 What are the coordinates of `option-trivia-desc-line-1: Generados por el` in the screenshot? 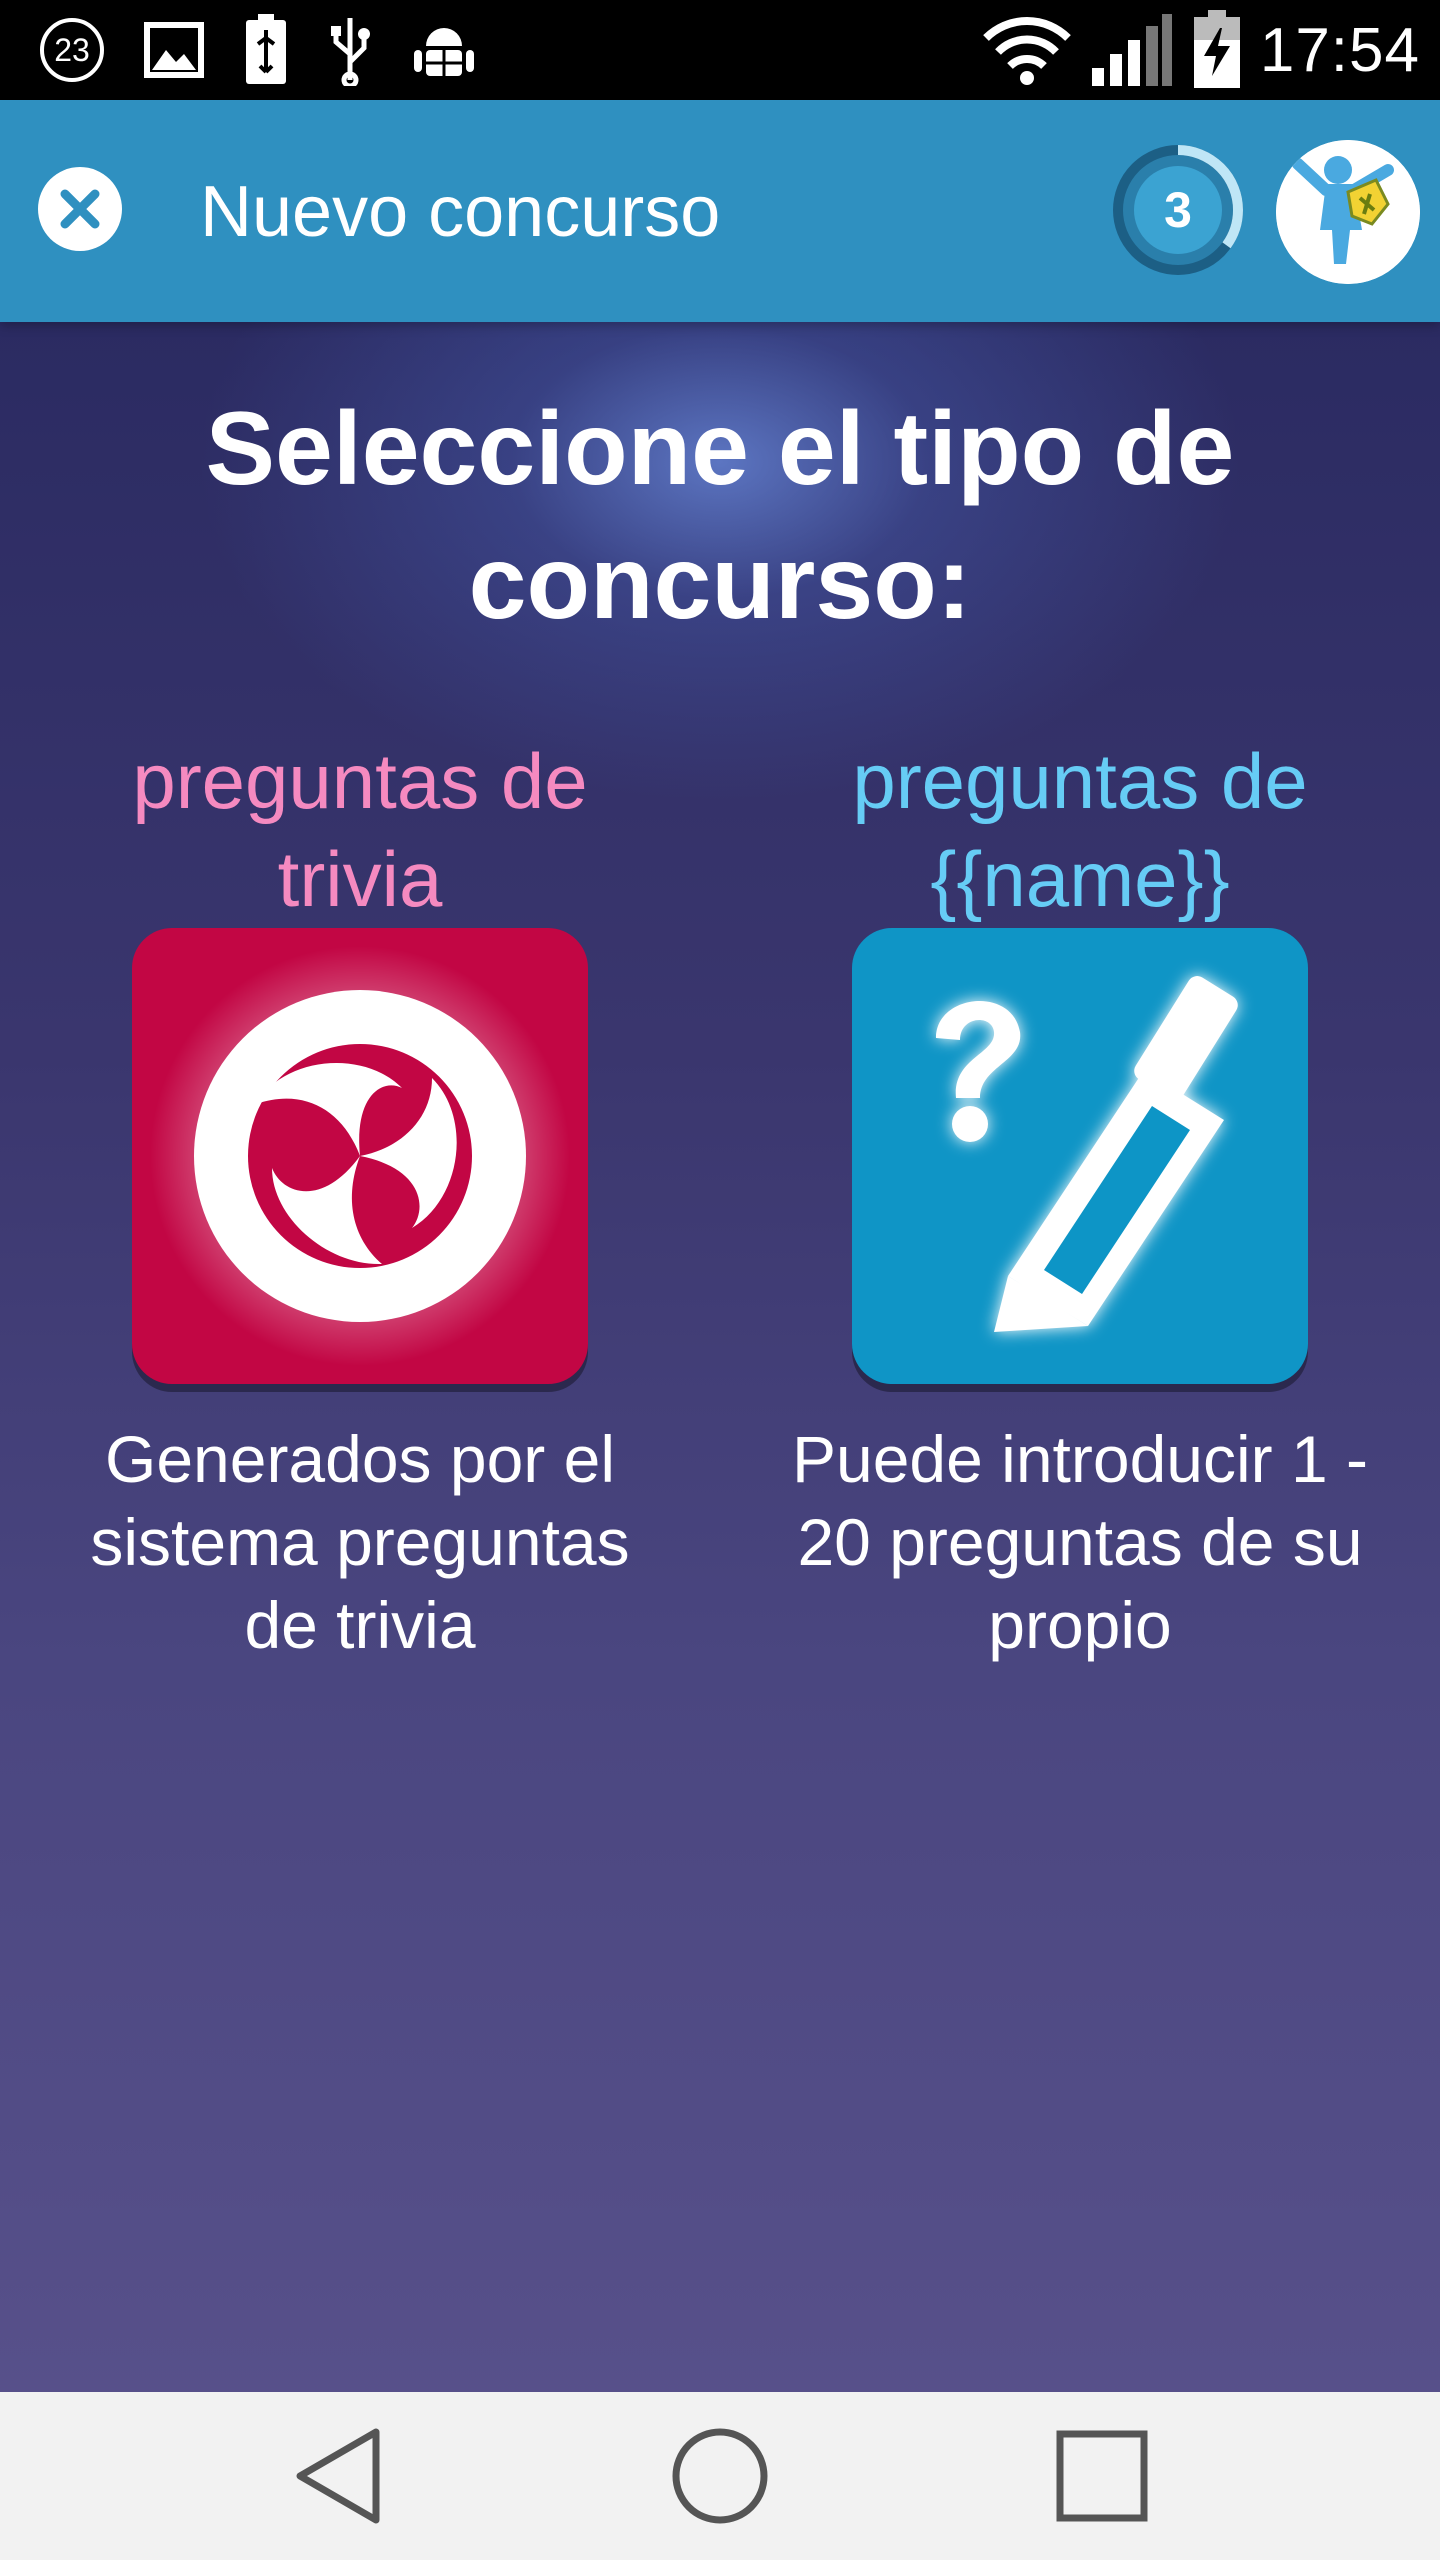 It's located at (360, 1459).